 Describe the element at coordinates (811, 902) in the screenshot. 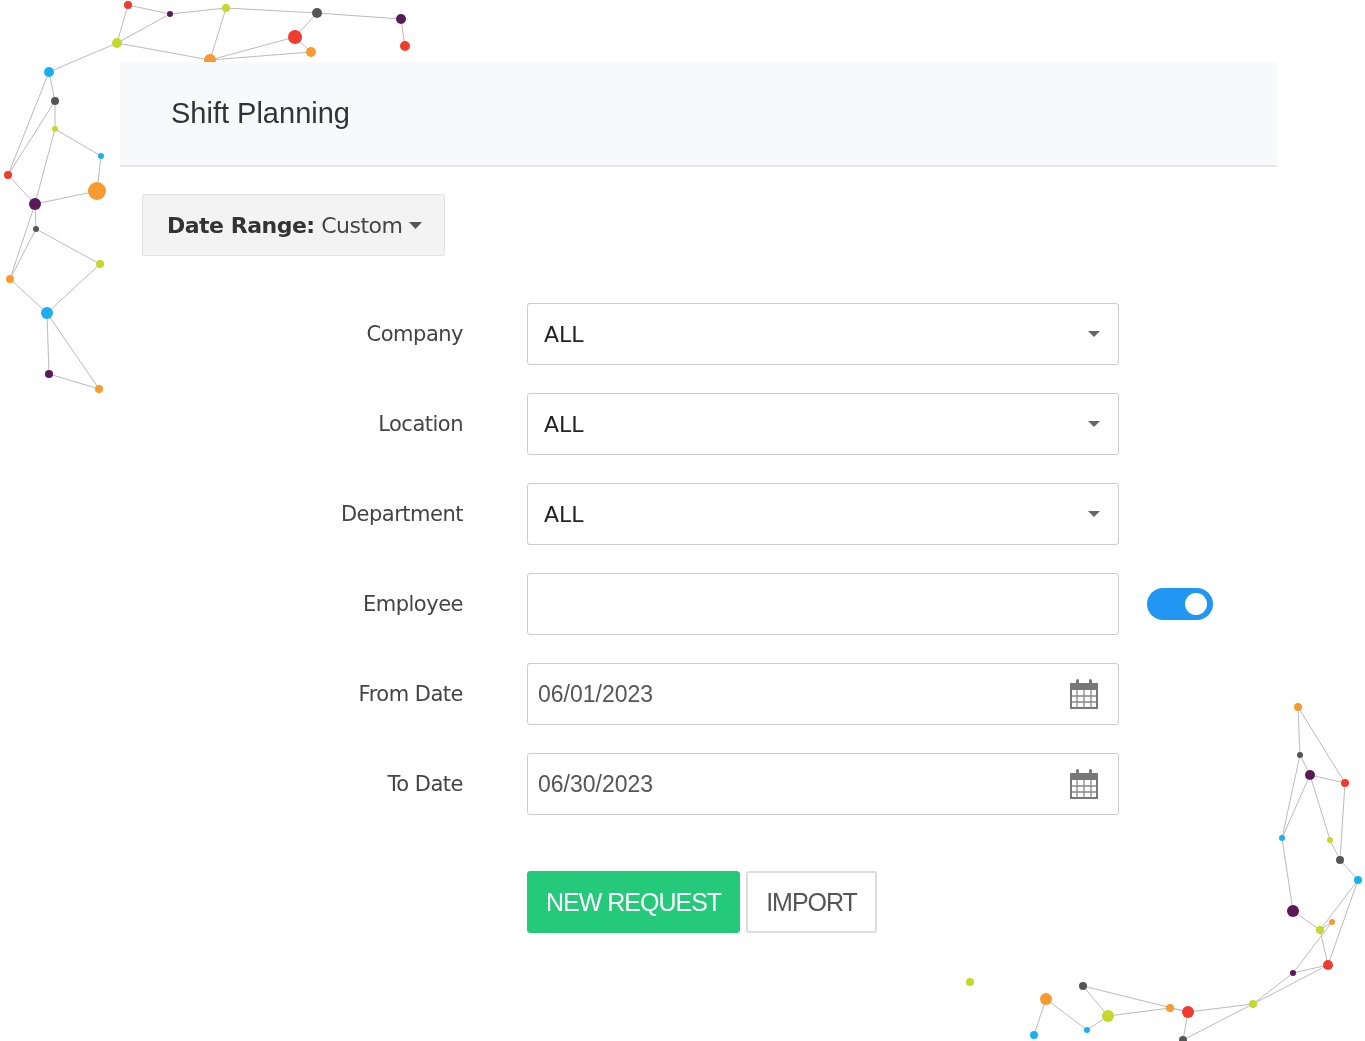

I see `import-button: IMPORT` at that location.